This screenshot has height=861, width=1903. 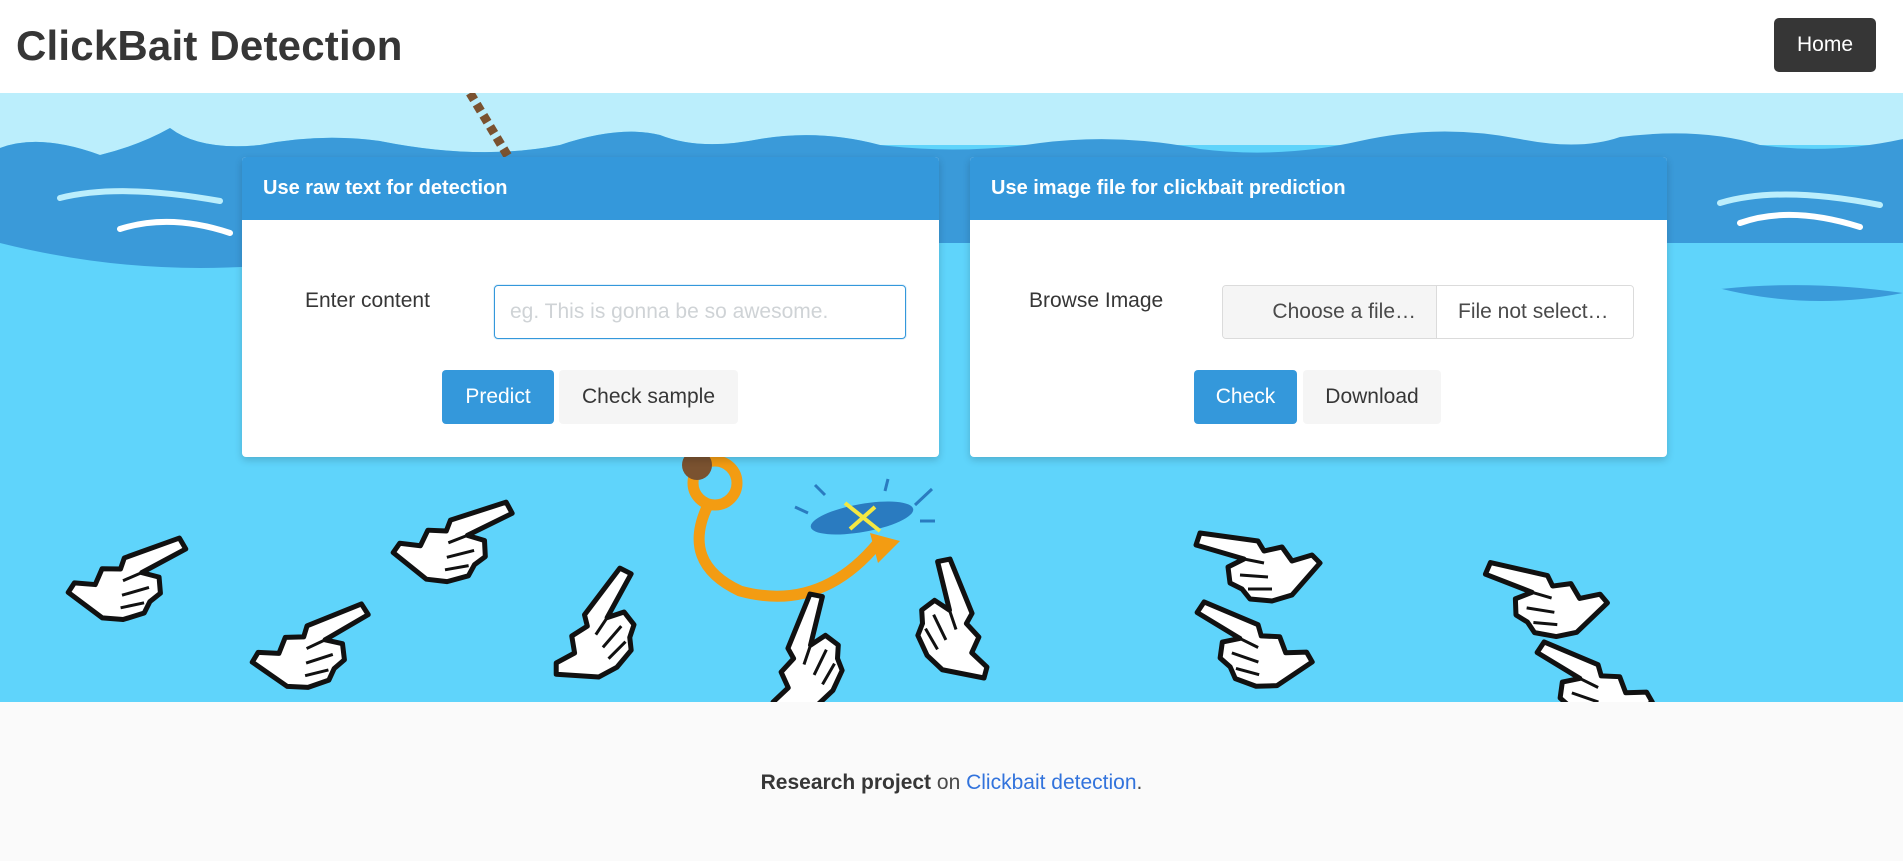 I want to click on download-button: Download, so click(x=1372, y=397).